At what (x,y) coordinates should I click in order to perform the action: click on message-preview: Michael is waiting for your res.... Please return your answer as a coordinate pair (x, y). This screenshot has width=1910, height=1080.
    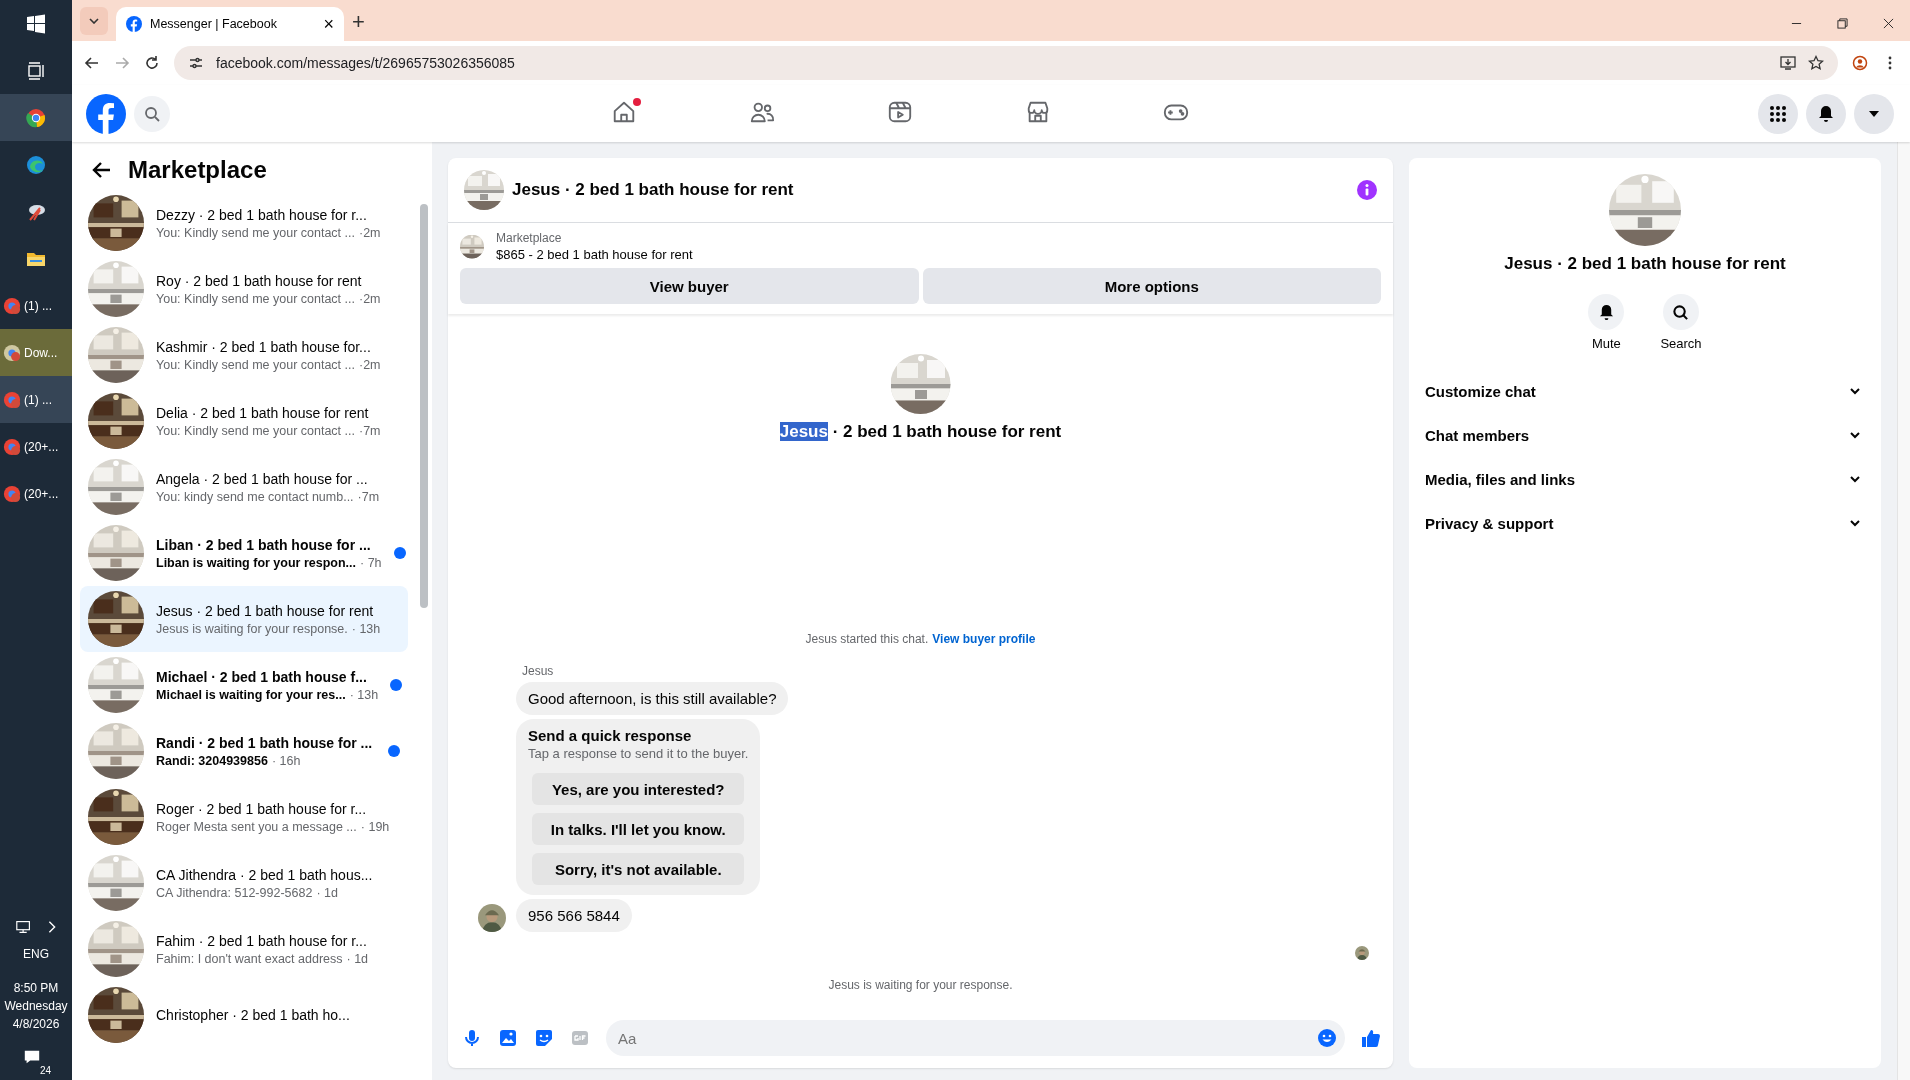
    Looking at the image, I should click on (251, 694).